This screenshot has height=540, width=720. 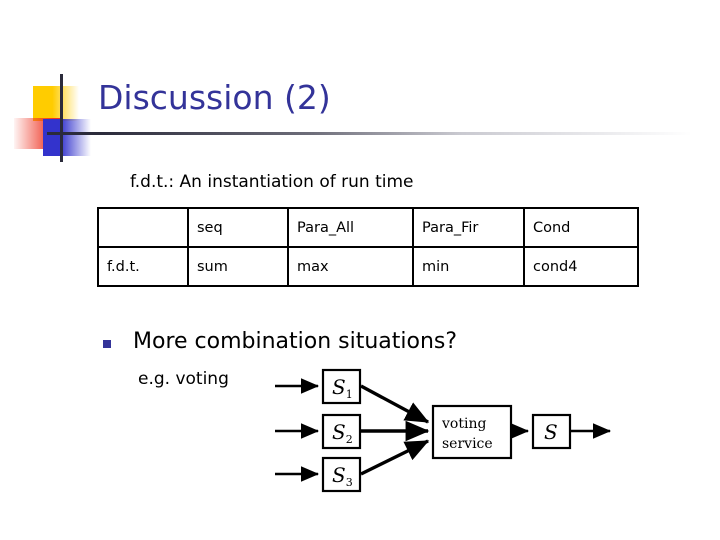 I want to click on logo-blue-square, so click(x=67, y=137).